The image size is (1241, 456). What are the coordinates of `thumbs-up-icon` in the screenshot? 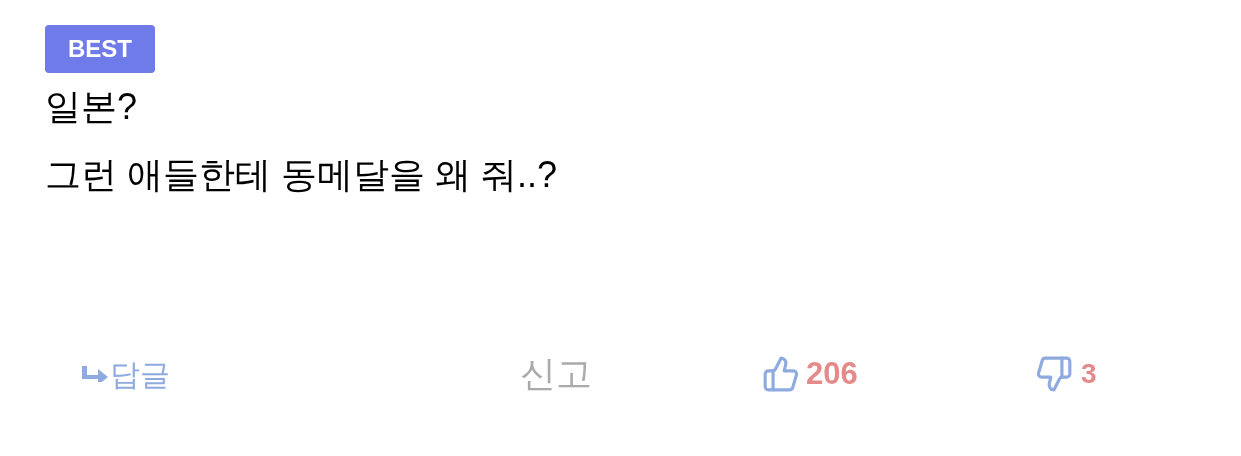 It's located at (781, 374).